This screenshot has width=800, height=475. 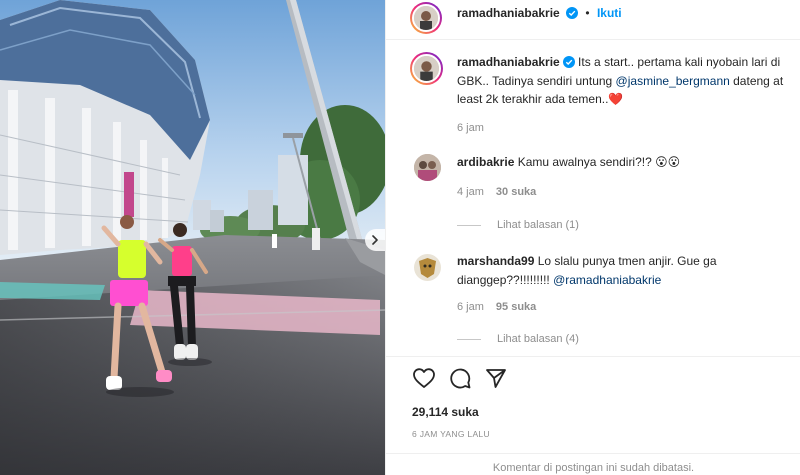 I want to click on caption-username: ramadhaniabakrie, so click(x=508, y=62).